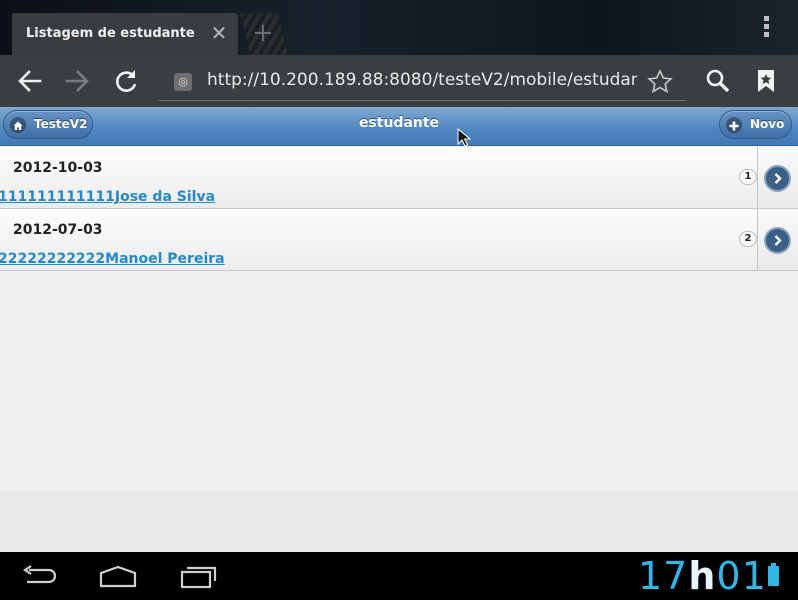  Describe the element at coordinates (399, 27) in the screenshot. I see `tab-strip: Listagem de estudante ✕ +` at that location.